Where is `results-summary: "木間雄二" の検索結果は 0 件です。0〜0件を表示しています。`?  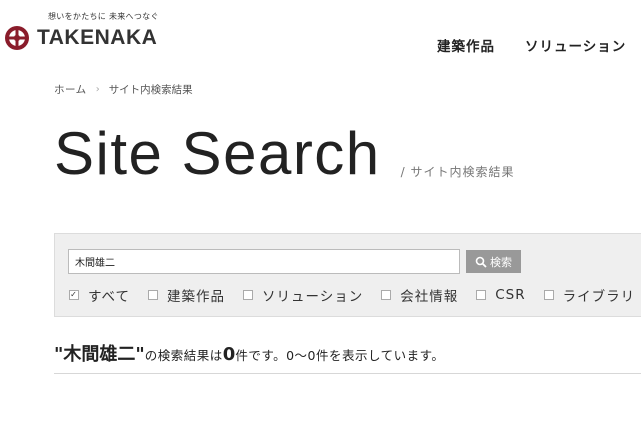
results-summary: "木間雄二" の検索結果は 0 件です。0〜0件を表示しています。 is located at coordinates (249, 353).